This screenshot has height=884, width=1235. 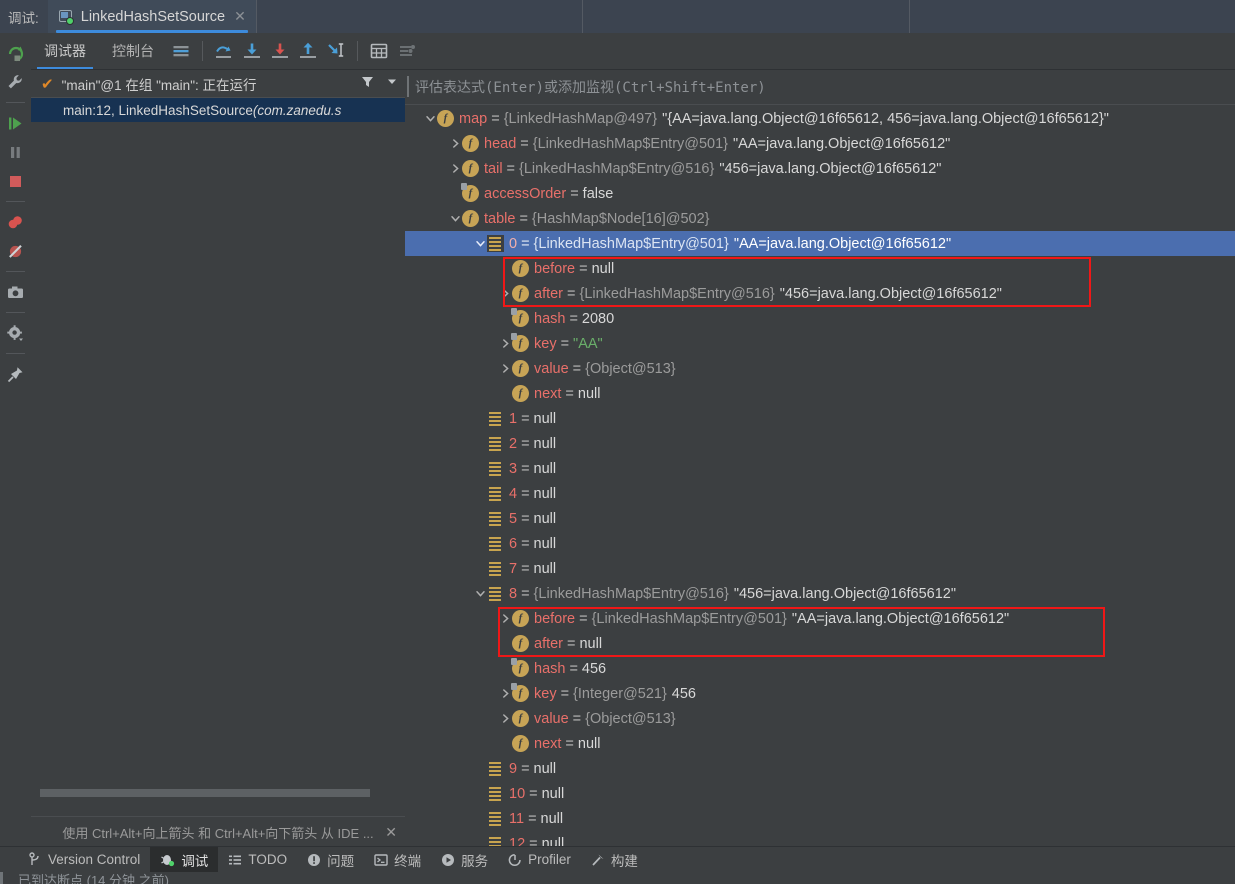 What do you see at coordinates (15, 82) in the screenshot?
I see `edit-configurations-icon` at bounding box center [15, 82].